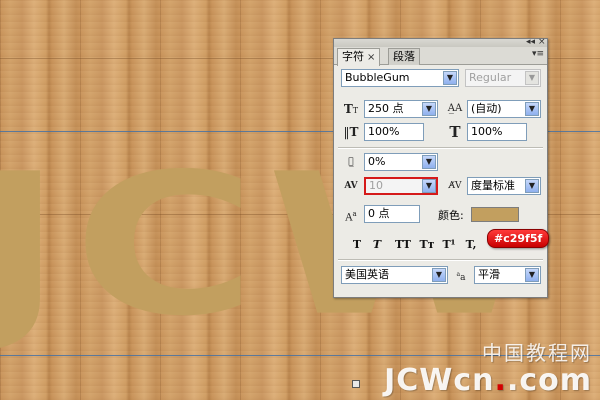  I want to click on tsume-field: 0% ▼, so click(401, 162).